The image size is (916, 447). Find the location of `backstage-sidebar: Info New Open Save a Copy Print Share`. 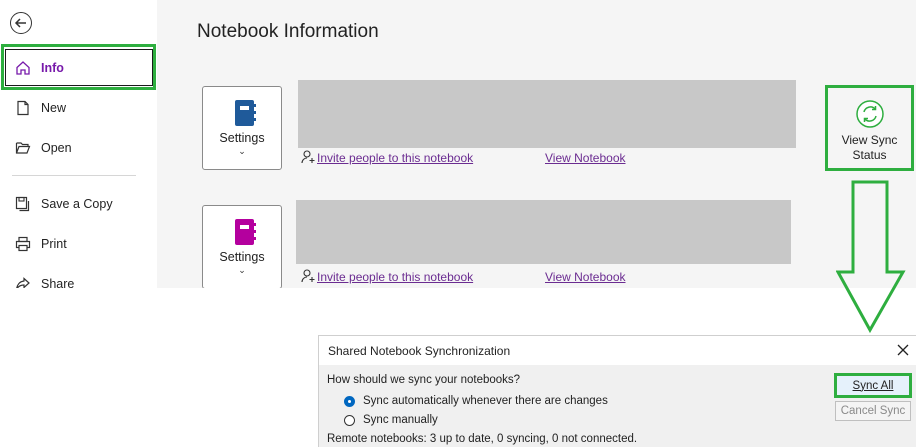

backstage-sidebar: Info New Open Save a Copy Print Share is located at coordinates (78, 144).